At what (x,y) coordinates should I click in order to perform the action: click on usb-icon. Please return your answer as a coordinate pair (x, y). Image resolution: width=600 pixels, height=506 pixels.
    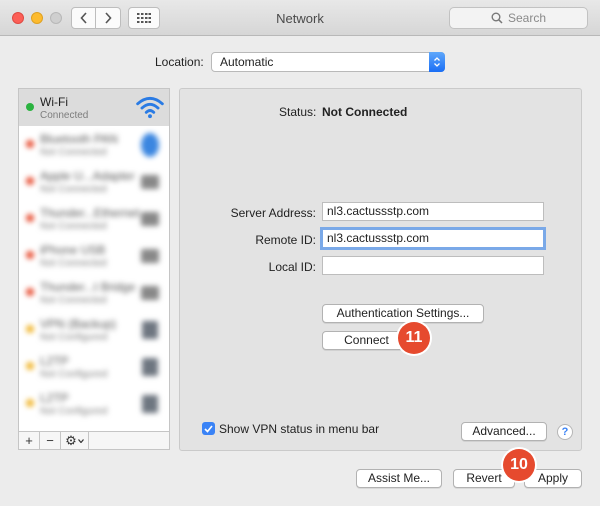
    Looking at the image, I should click on (150, 256).